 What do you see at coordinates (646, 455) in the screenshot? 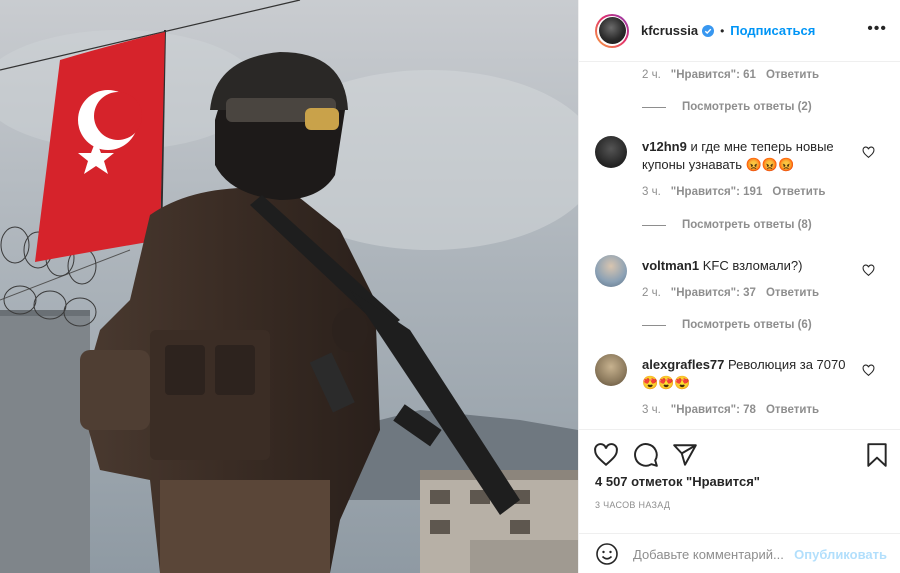
I see `comment-icon` at bounding box center [646, 455].